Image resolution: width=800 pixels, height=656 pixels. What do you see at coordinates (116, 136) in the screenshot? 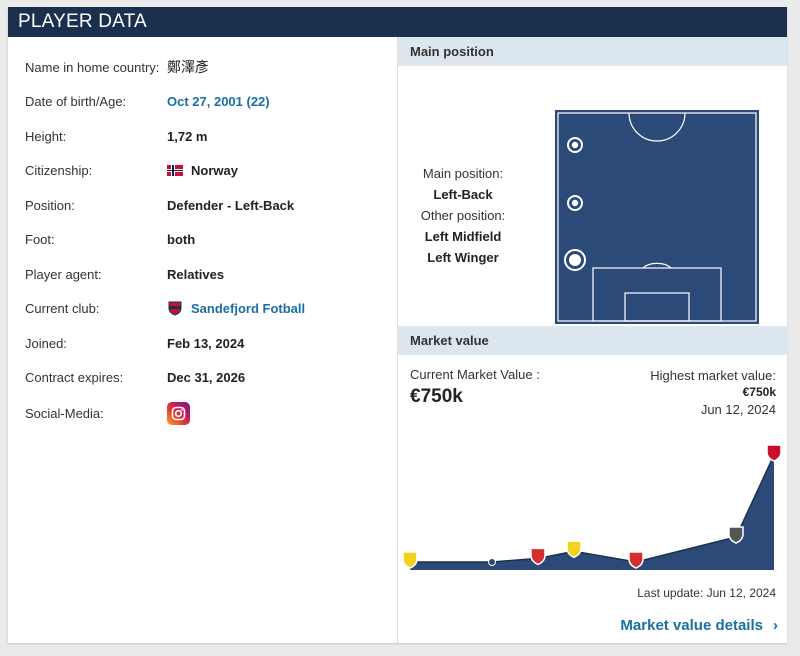
I see `info-row-height: Height: 1,72 m` at bounding box center [116, 136].